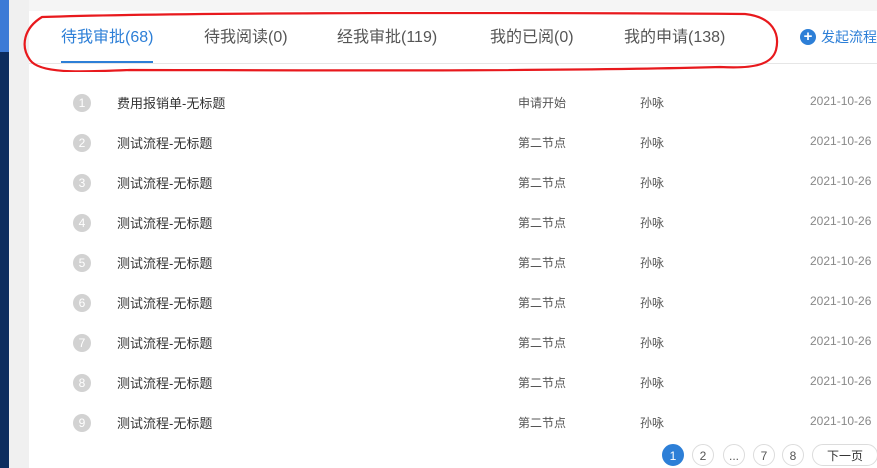  What do you see at coordinates (532, 37) in the screenshot?
I see `tab-read-by-me: 我的已阅(0)` at bounding box center [532, 37].